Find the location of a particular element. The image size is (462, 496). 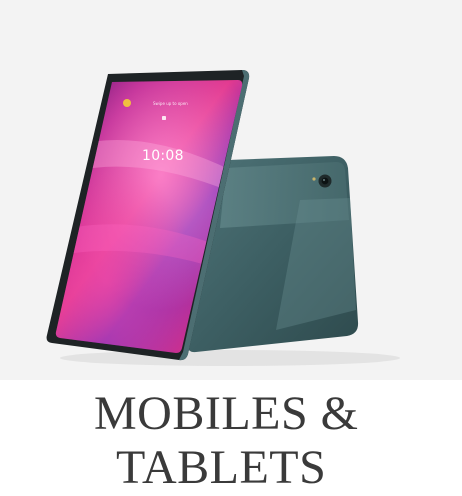

category-title-line-1: MOBILES & is located at coordinates (225, 414).